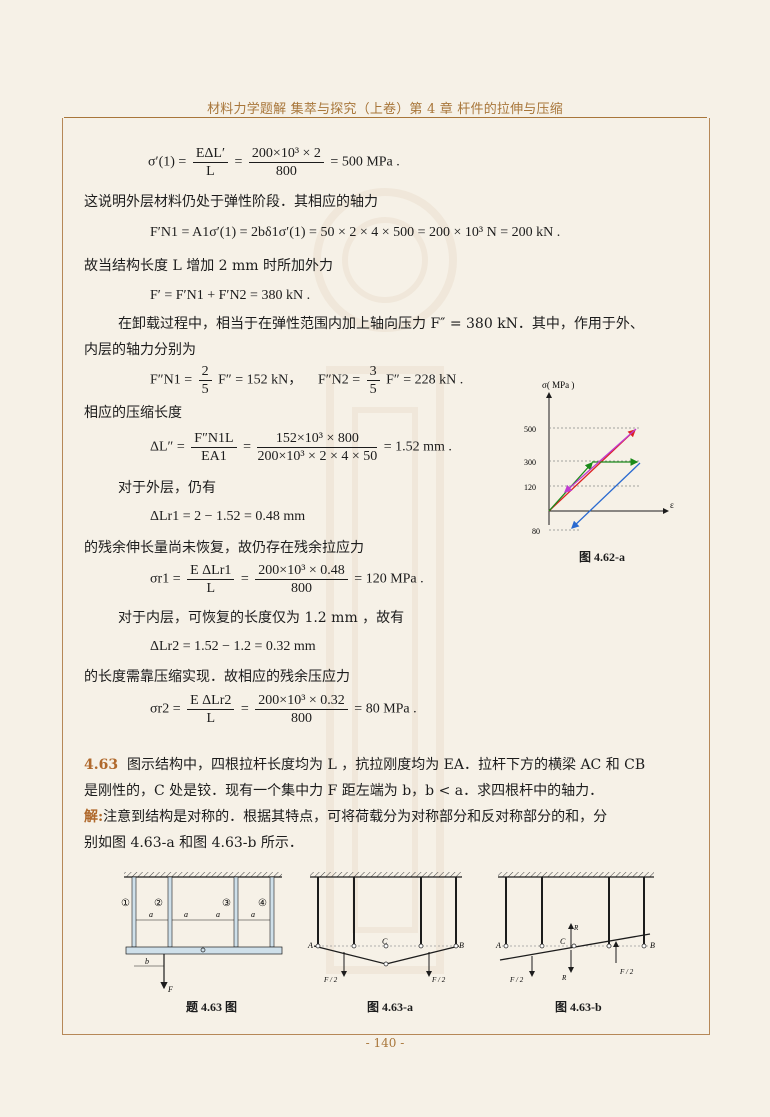 The height and width of the screenshot is (1117, 770). Describe the element at coordinates (209, 266) in the screenshot. I see `paragraph: 故当结构长度 L 增加 2 mm 时所加外力` at that location.